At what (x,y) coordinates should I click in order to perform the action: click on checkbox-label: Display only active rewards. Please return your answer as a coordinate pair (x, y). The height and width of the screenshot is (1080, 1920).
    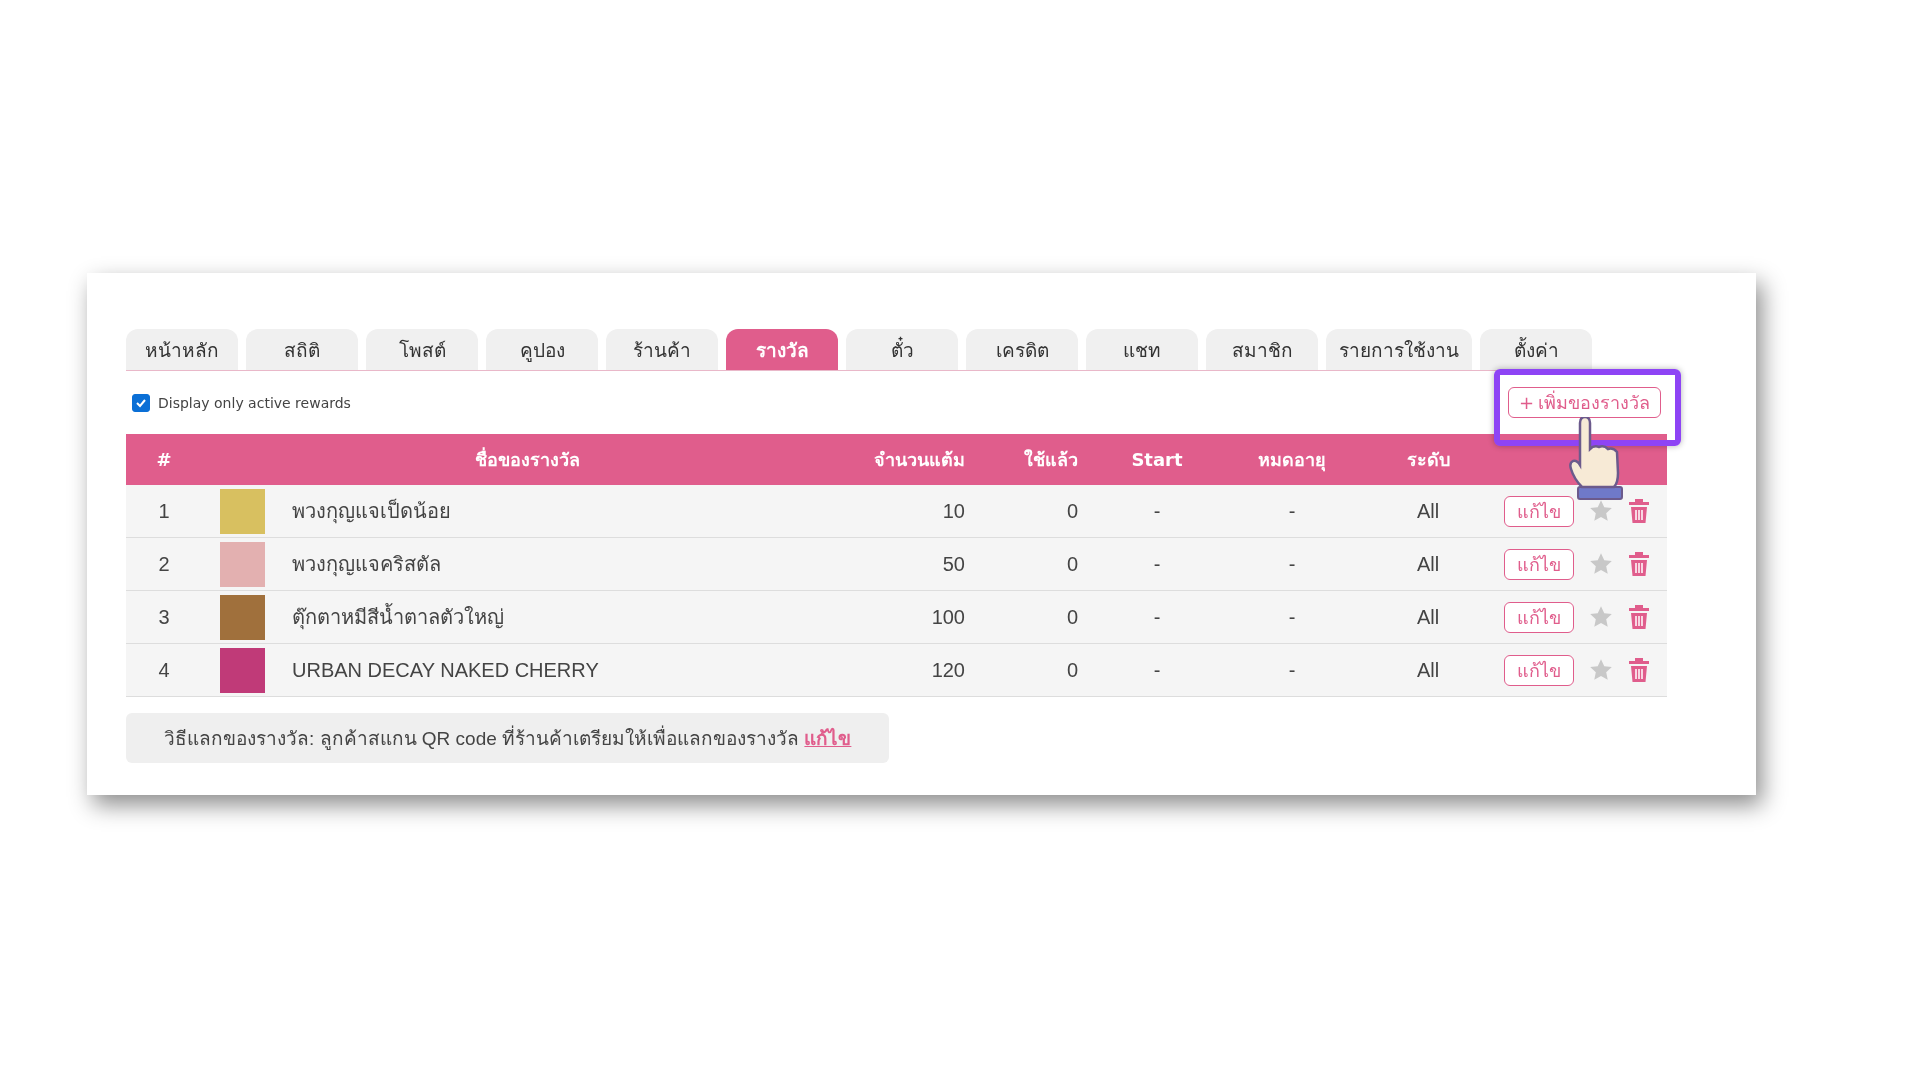
    Looking at the image, I should click on (254, 402).